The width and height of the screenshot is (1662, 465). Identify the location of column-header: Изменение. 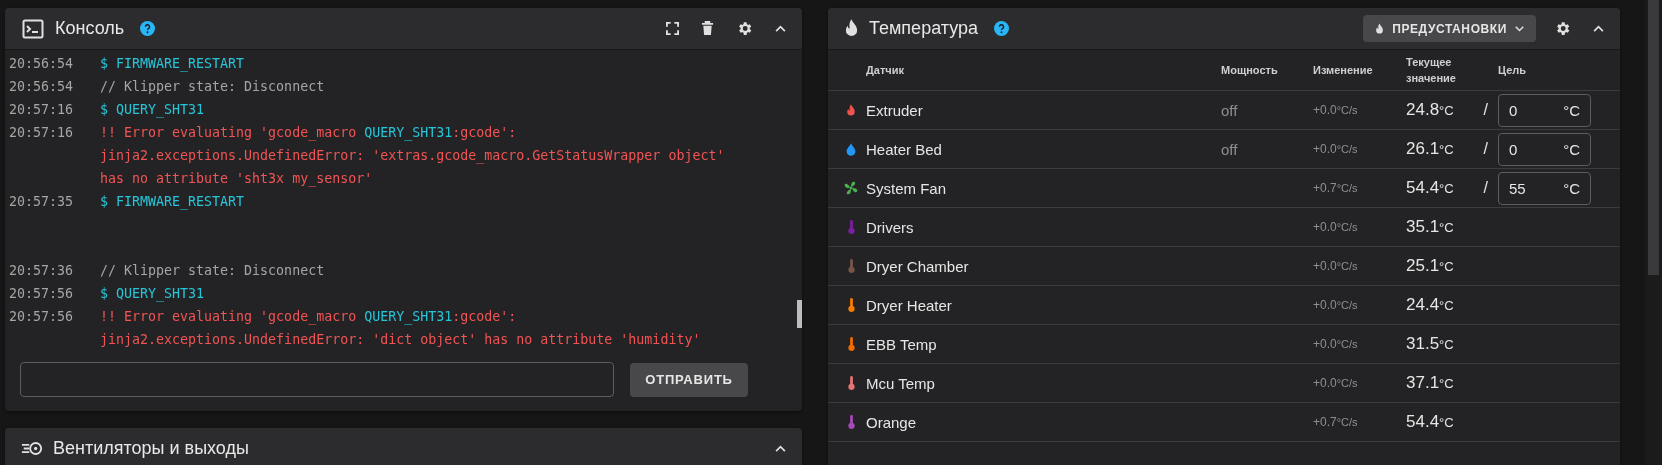
(1343, 70).